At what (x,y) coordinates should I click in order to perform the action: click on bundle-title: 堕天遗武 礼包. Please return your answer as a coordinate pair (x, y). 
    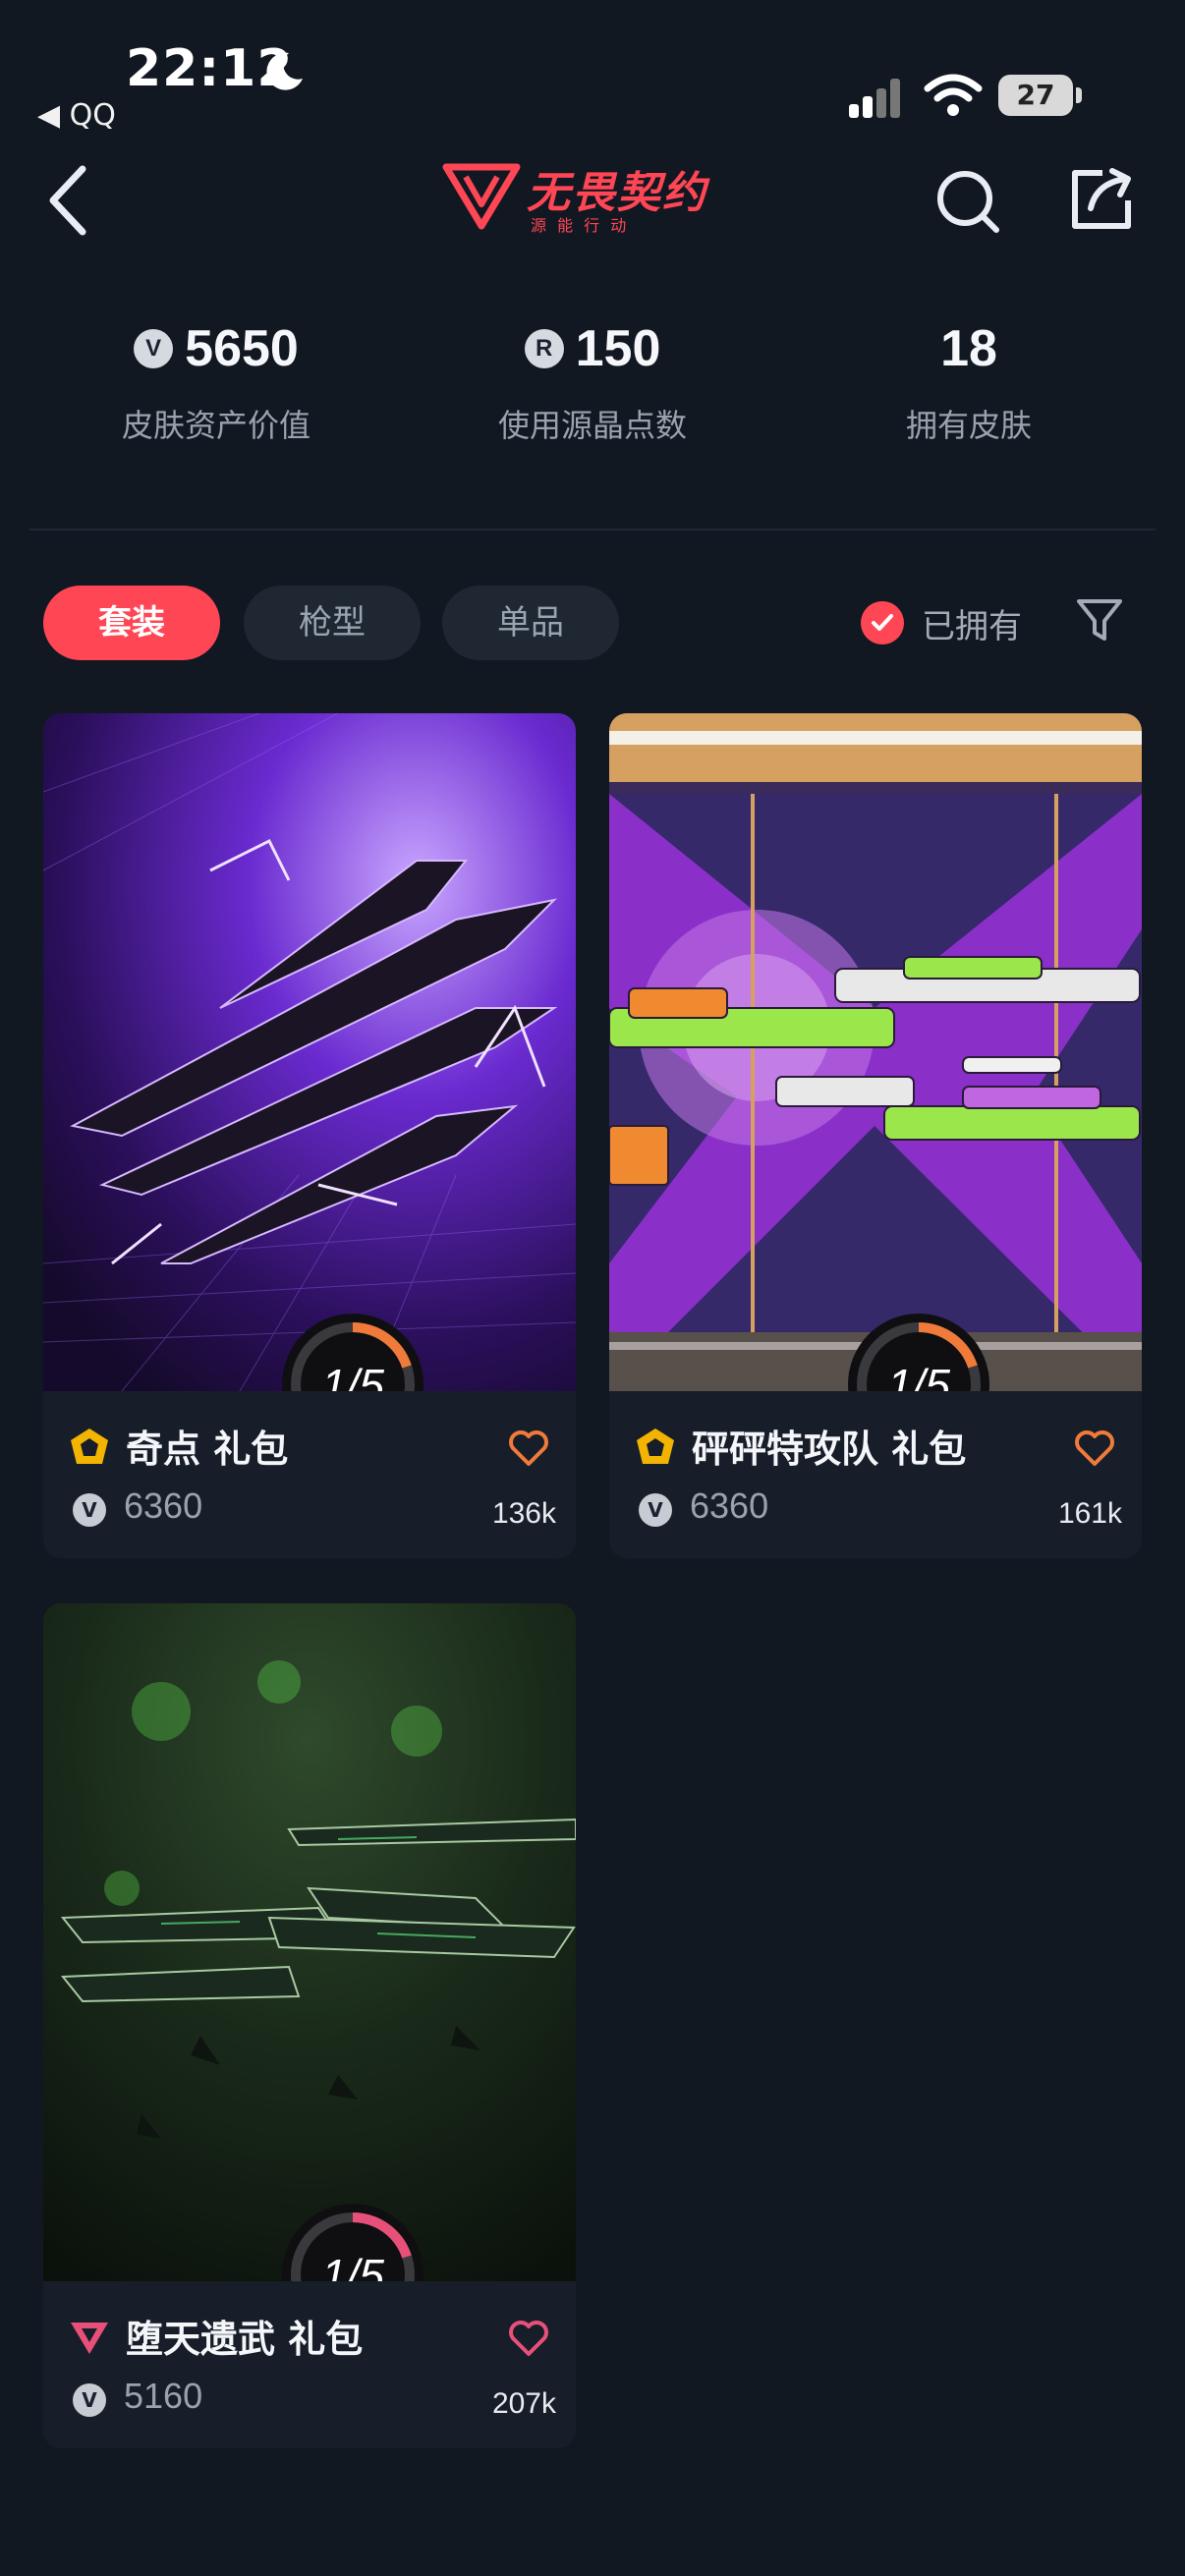
    Looking at the image, I should click on (245, 2339).